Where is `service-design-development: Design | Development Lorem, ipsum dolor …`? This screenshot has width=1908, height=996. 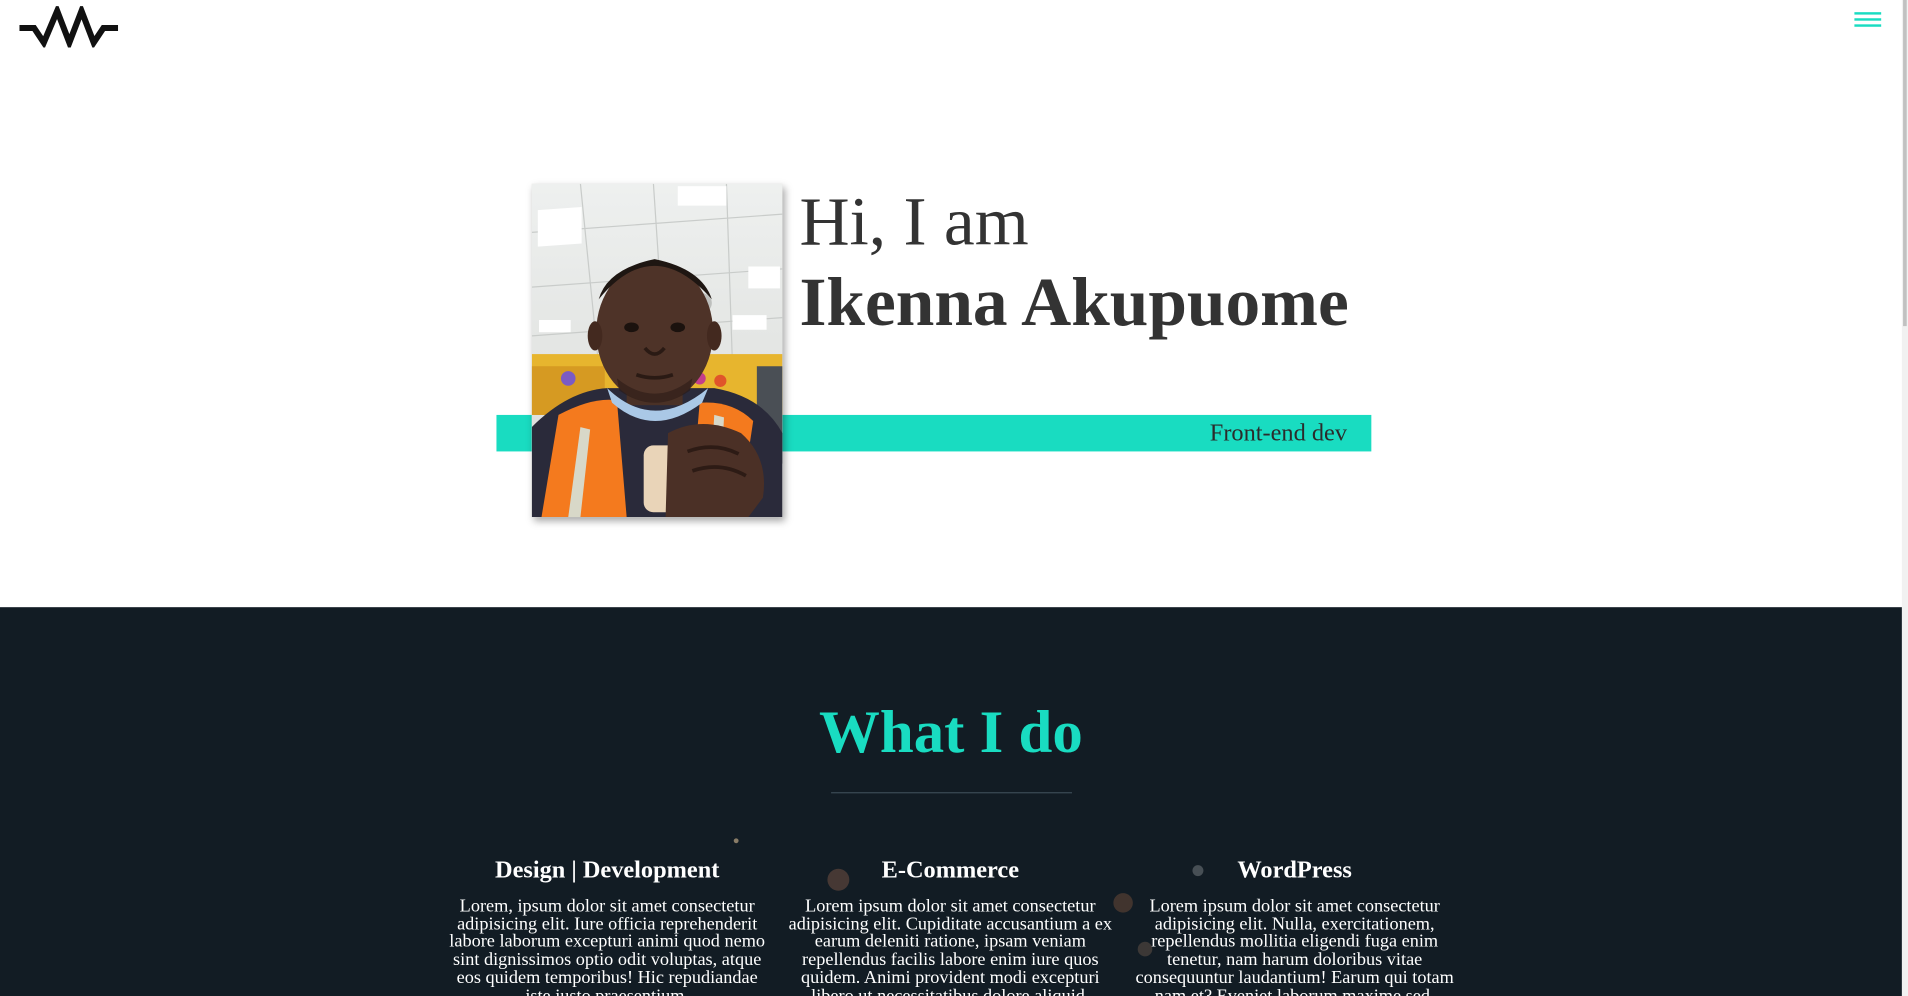
service-design-development: Design | Development Lorem, ipsum dolor … is located at coordinates (607, 925).